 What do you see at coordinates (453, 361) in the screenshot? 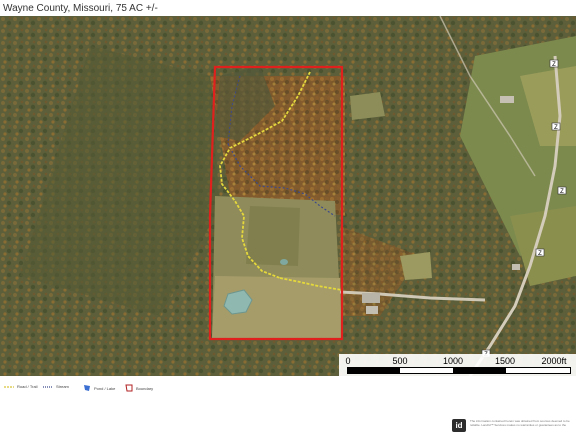
I see `scale-tick-label: 1000` at bounding box center [453, 361].